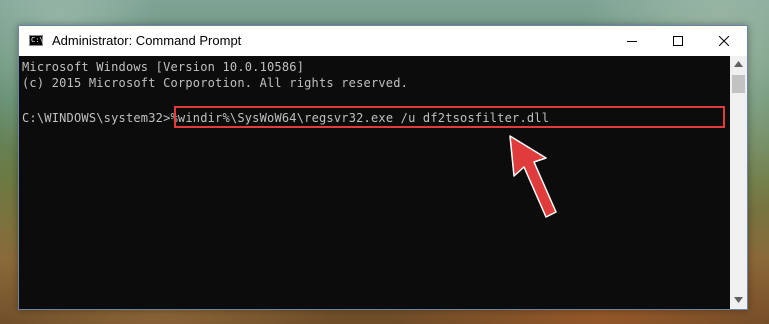  I want to click on chevron-up-icon, so click(738, 64).